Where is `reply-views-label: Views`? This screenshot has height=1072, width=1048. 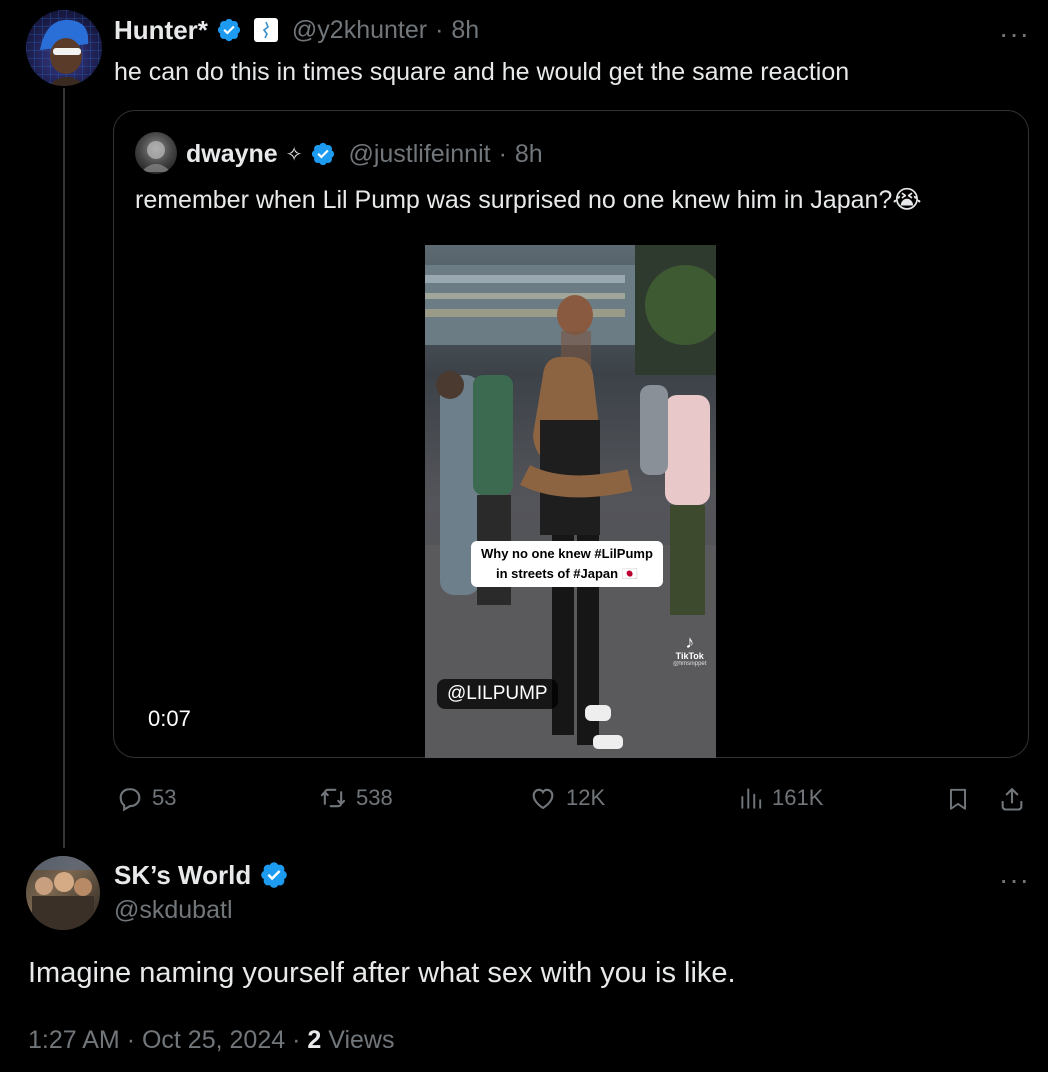 reply-views-label: Views is located at coordinates (361, 1040).